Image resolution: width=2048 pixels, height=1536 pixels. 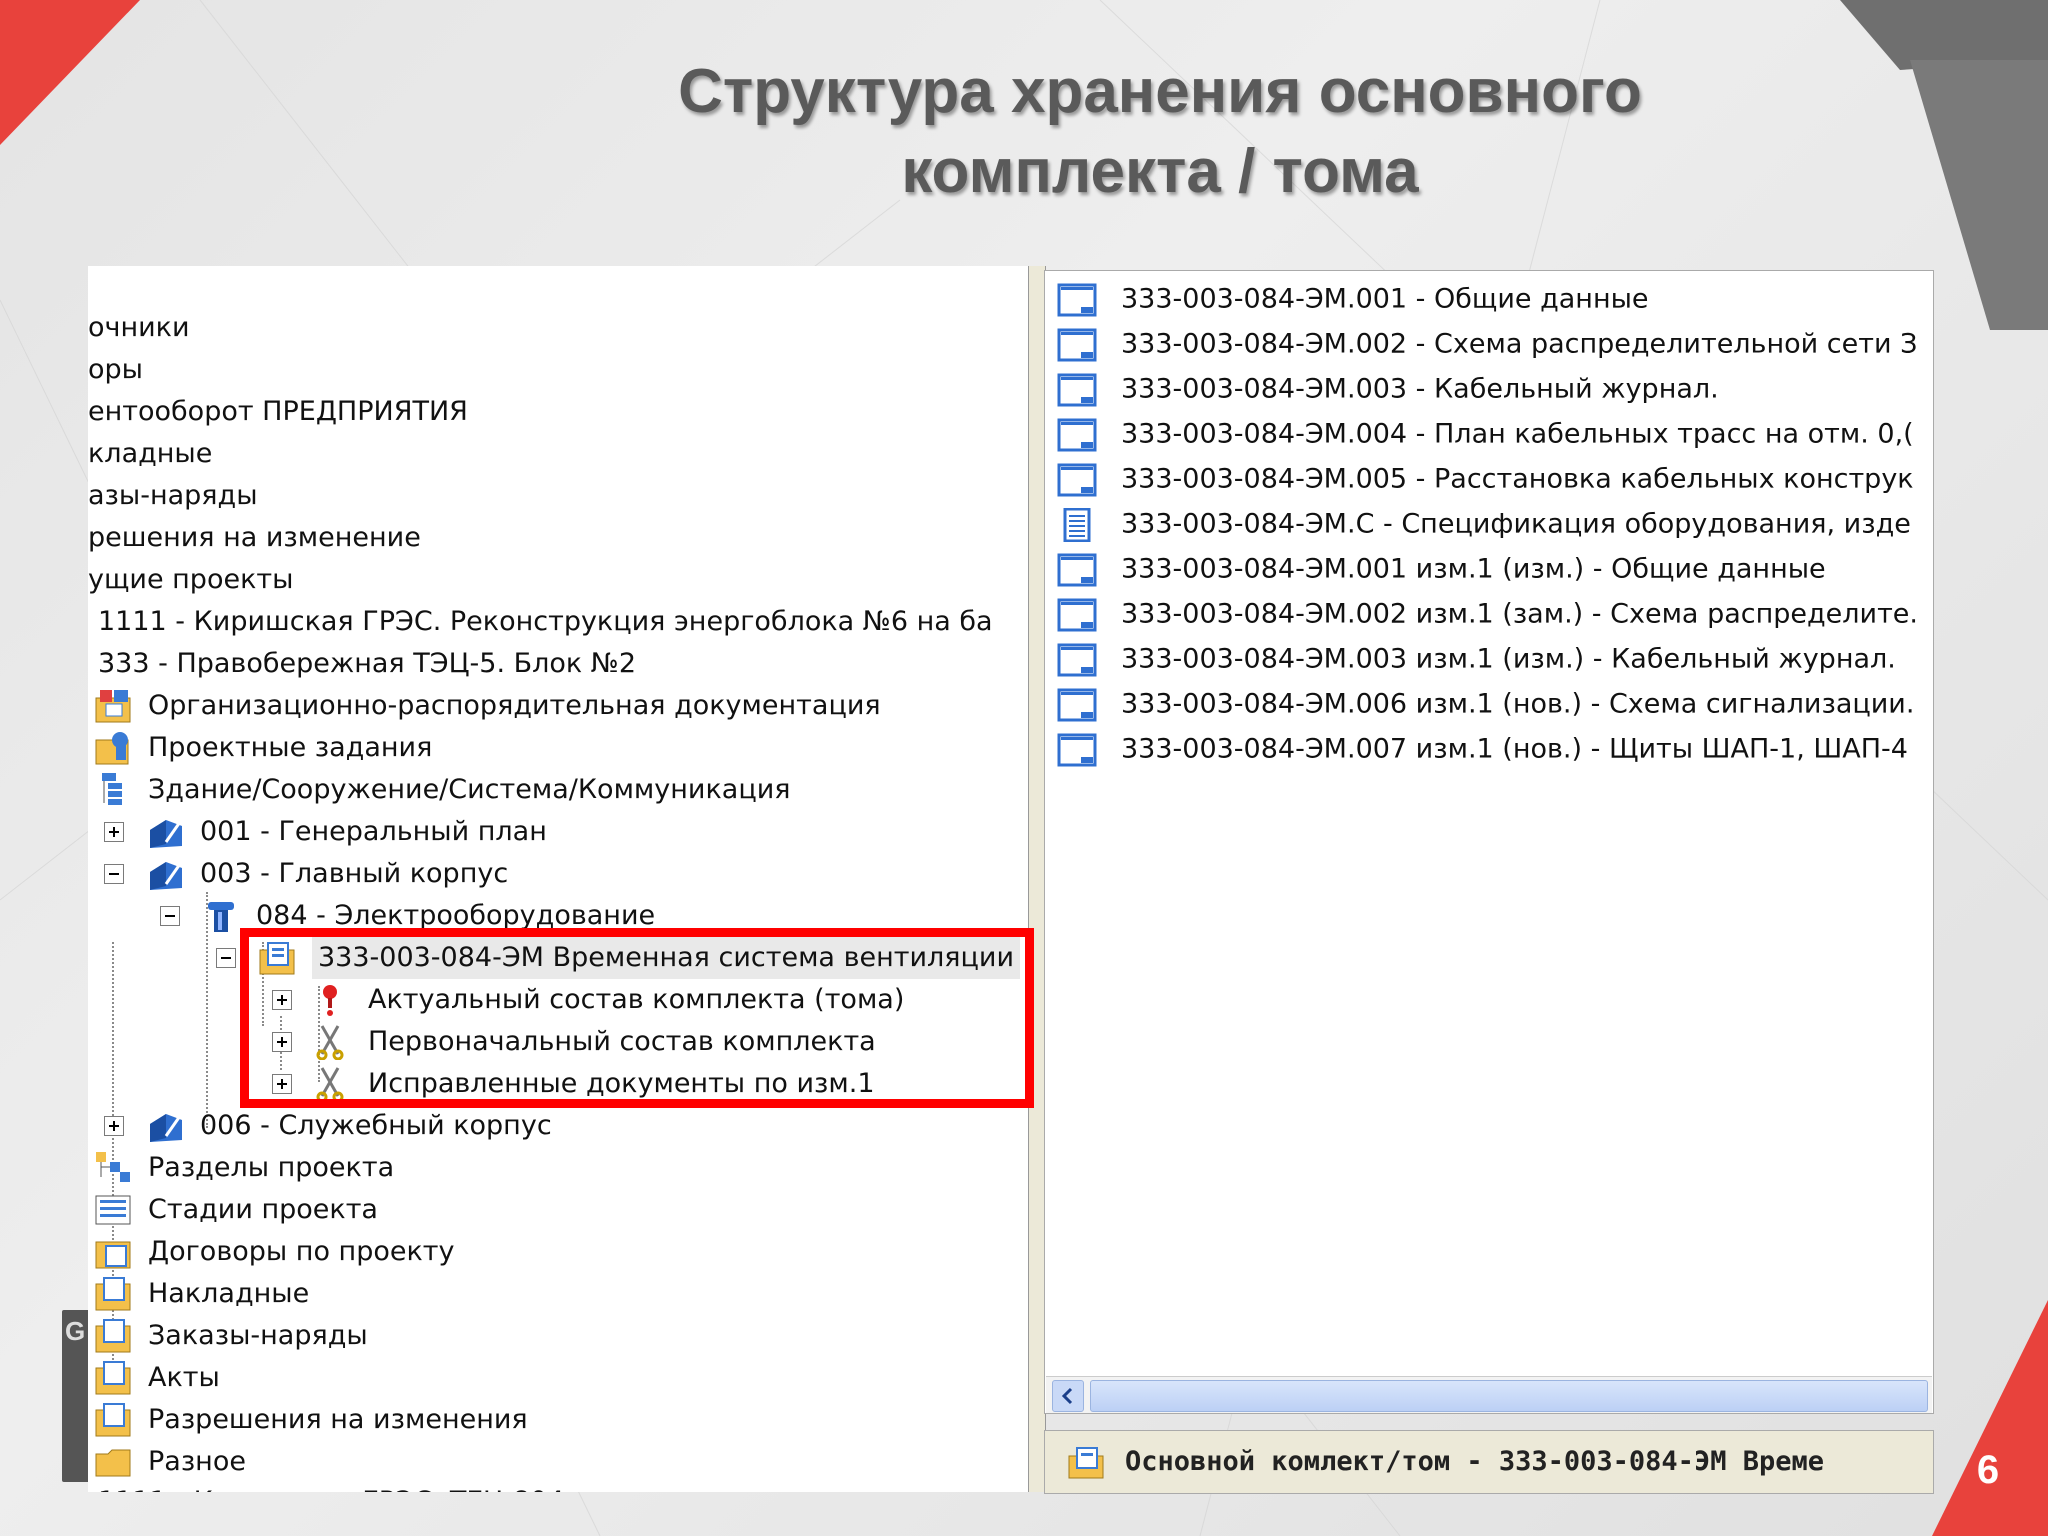 What do you see at coordinates (1077, 524) in the screenshot?
I see `spec-icon` at bounding box center [1077, 524].